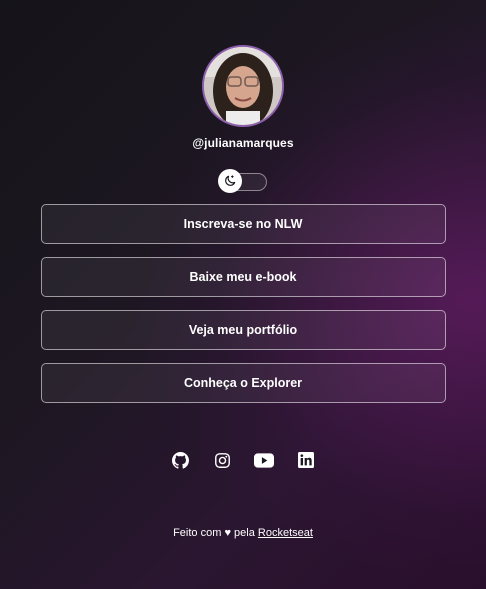 The image size is (486, 589). I want to click on link-item: Inscreva-se no NLW, so click(243, 224).